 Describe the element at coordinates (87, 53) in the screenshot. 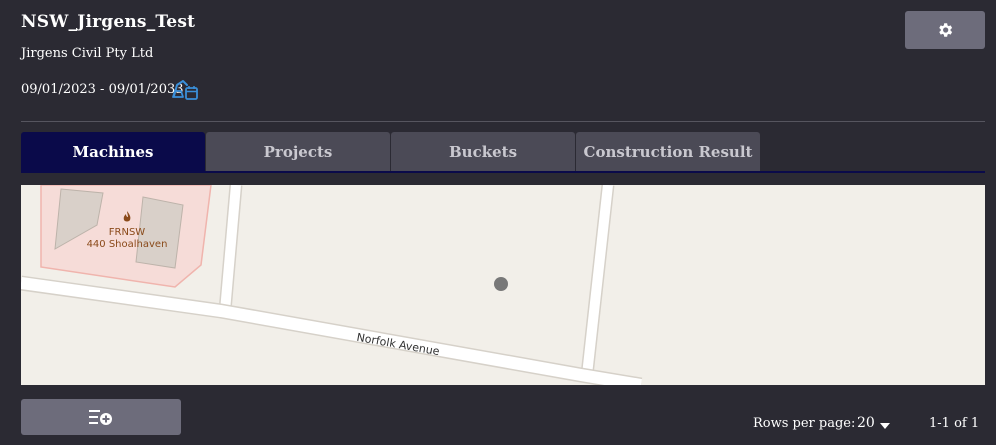

I see `company-name: Jirgens Civil Pty Ltd` at that location.